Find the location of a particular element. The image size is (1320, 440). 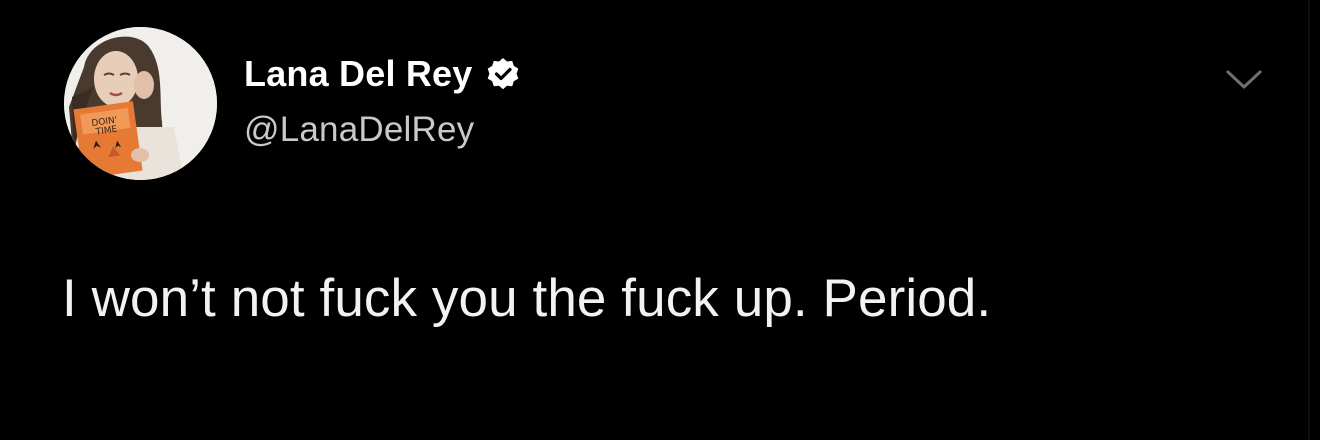

author-row: Lana Del Rey is located at coordinates (382, 74).